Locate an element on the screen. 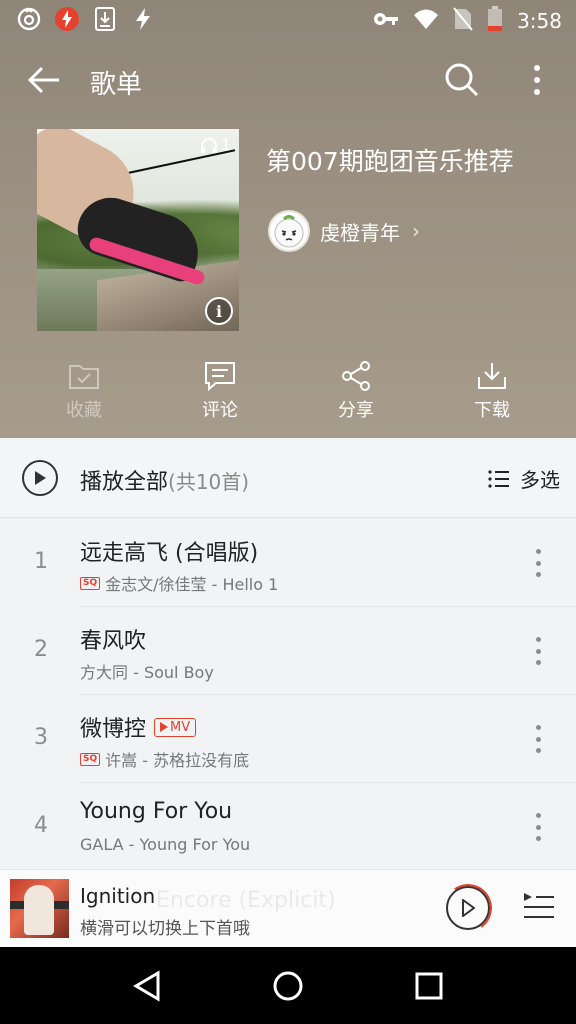 This screenshot has height=1024, width=576. comment-button: 评论 is located at coordinates (220, 395).